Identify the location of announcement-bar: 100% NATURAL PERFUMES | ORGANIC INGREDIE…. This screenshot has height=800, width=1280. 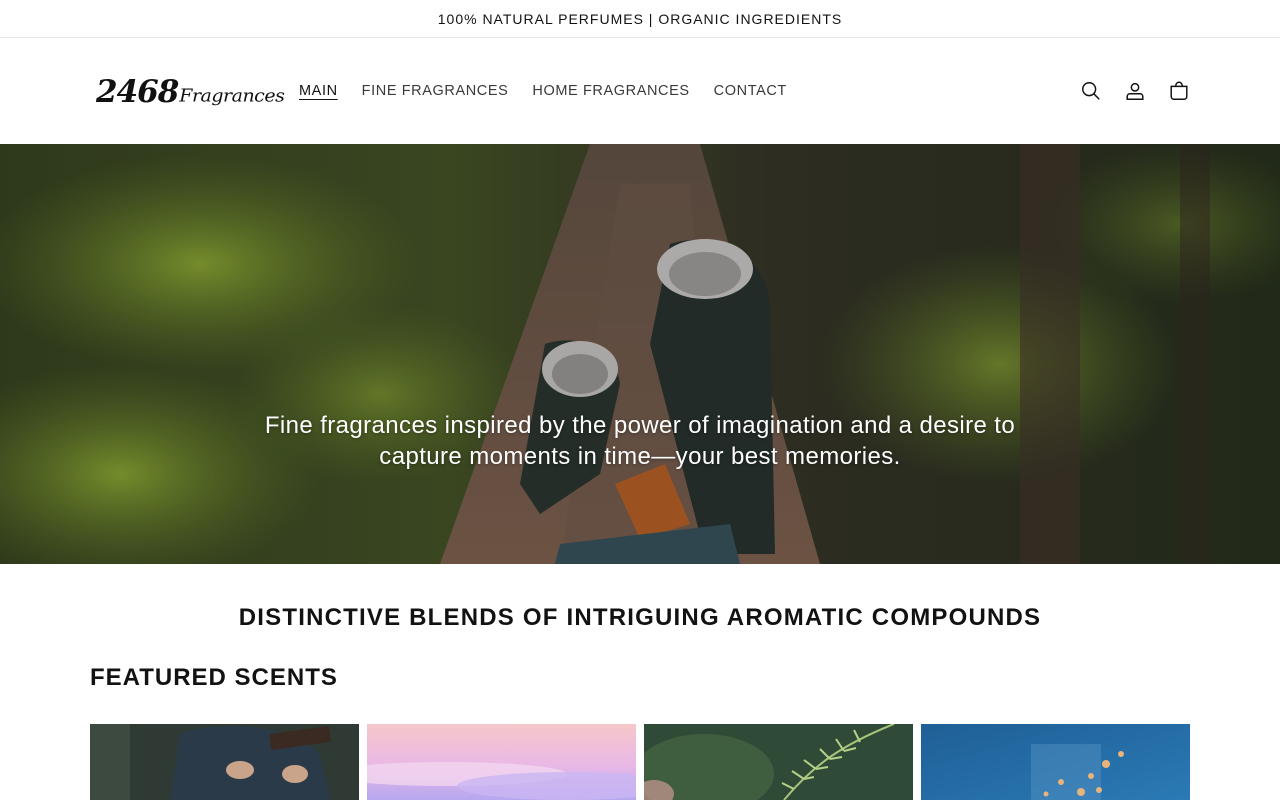
(640, 19).